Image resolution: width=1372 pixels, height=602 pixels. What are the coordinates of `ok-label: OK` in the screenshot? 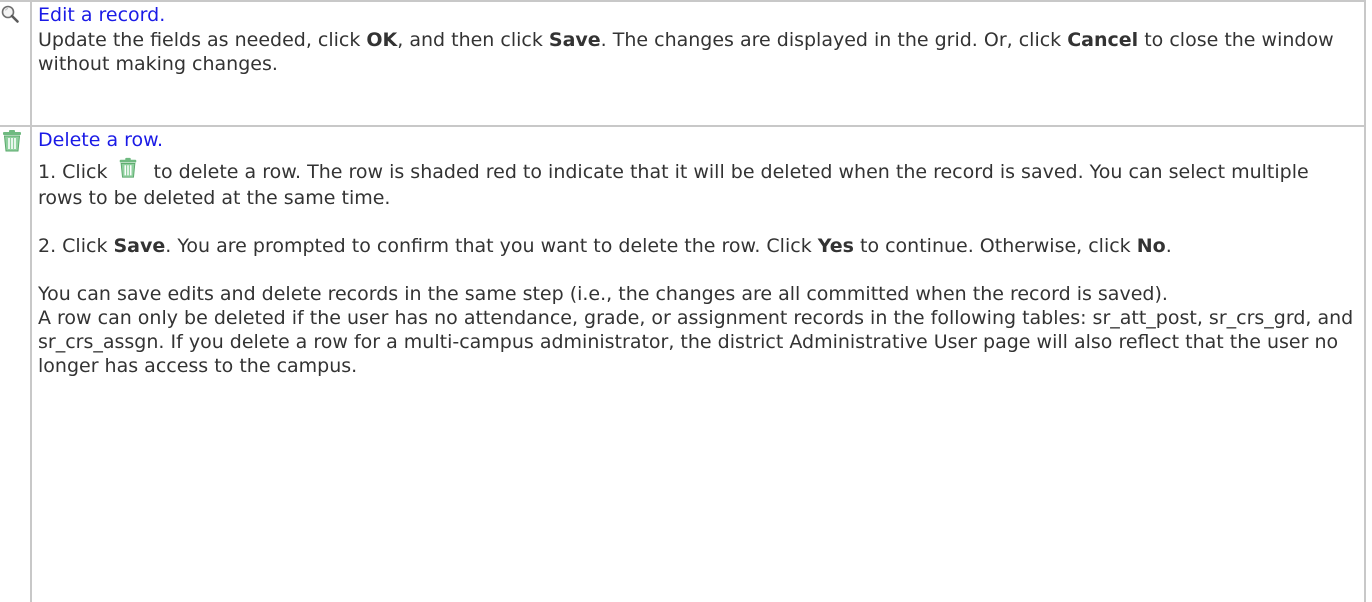 It's located at (382, 40).